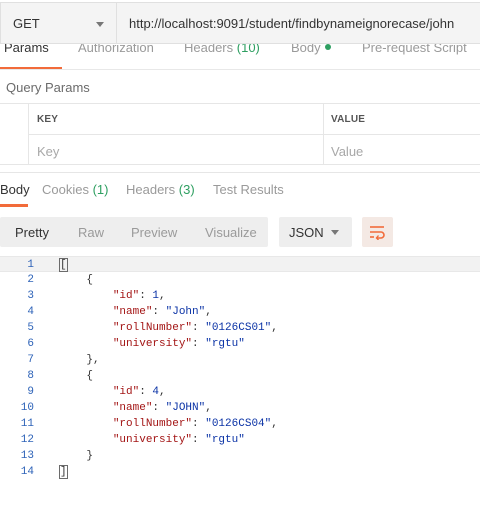  What do you see at coordinates (27, 456) in the screenshot?
I see `line-number: 13` at bounding box center [27, 456].